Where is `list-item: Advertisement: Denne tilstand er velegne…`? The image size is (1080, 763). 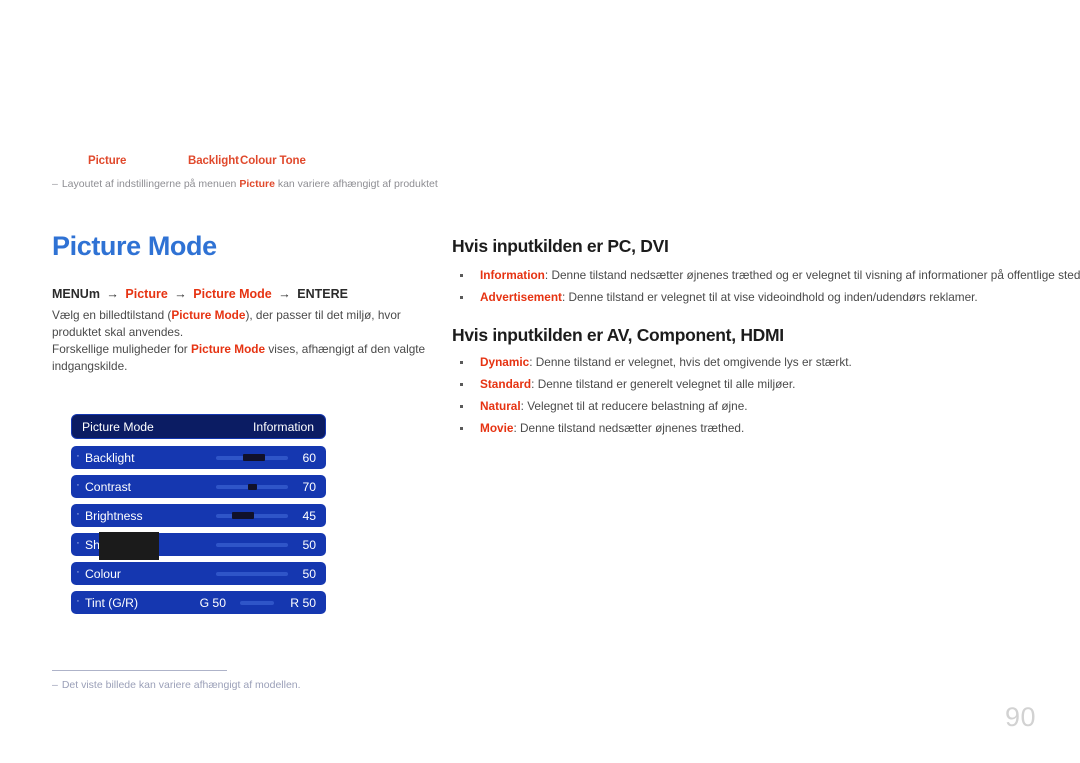 list-item: Advertisement: Denne tilstand er velegne… is located at coordinates (742, 298).